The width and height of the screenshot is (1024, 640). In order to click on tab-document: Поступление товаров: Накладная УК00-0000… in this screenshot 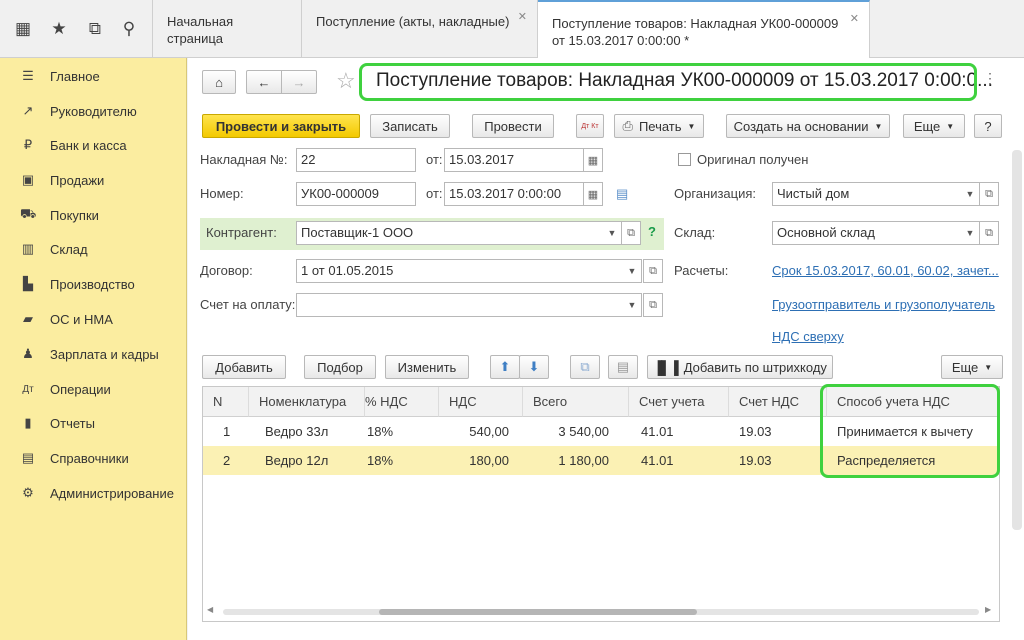, I will do `click(704, 29)`.